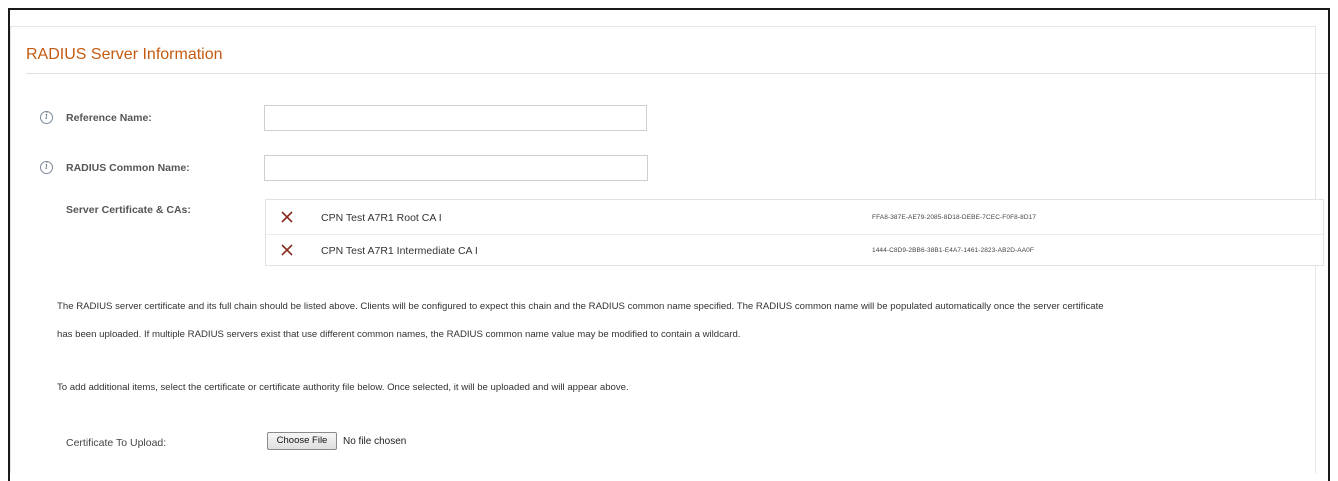 The image size is (1338, 481). What do you see at coordinates (128, 210) in the screenshot?
I see `server-certs-label: Server Certificate & CAs:` at bounding box center [128, 210].